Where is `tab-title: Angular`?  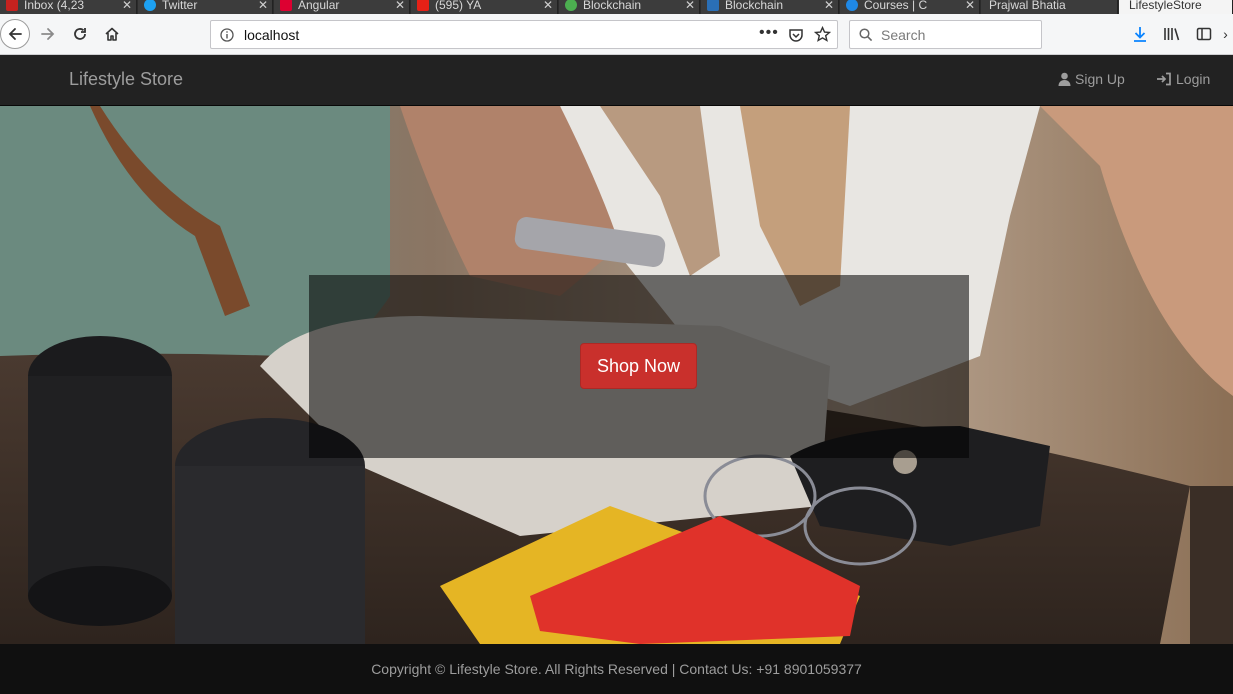
tab-title: Angular is located at coordinates (319, 6).